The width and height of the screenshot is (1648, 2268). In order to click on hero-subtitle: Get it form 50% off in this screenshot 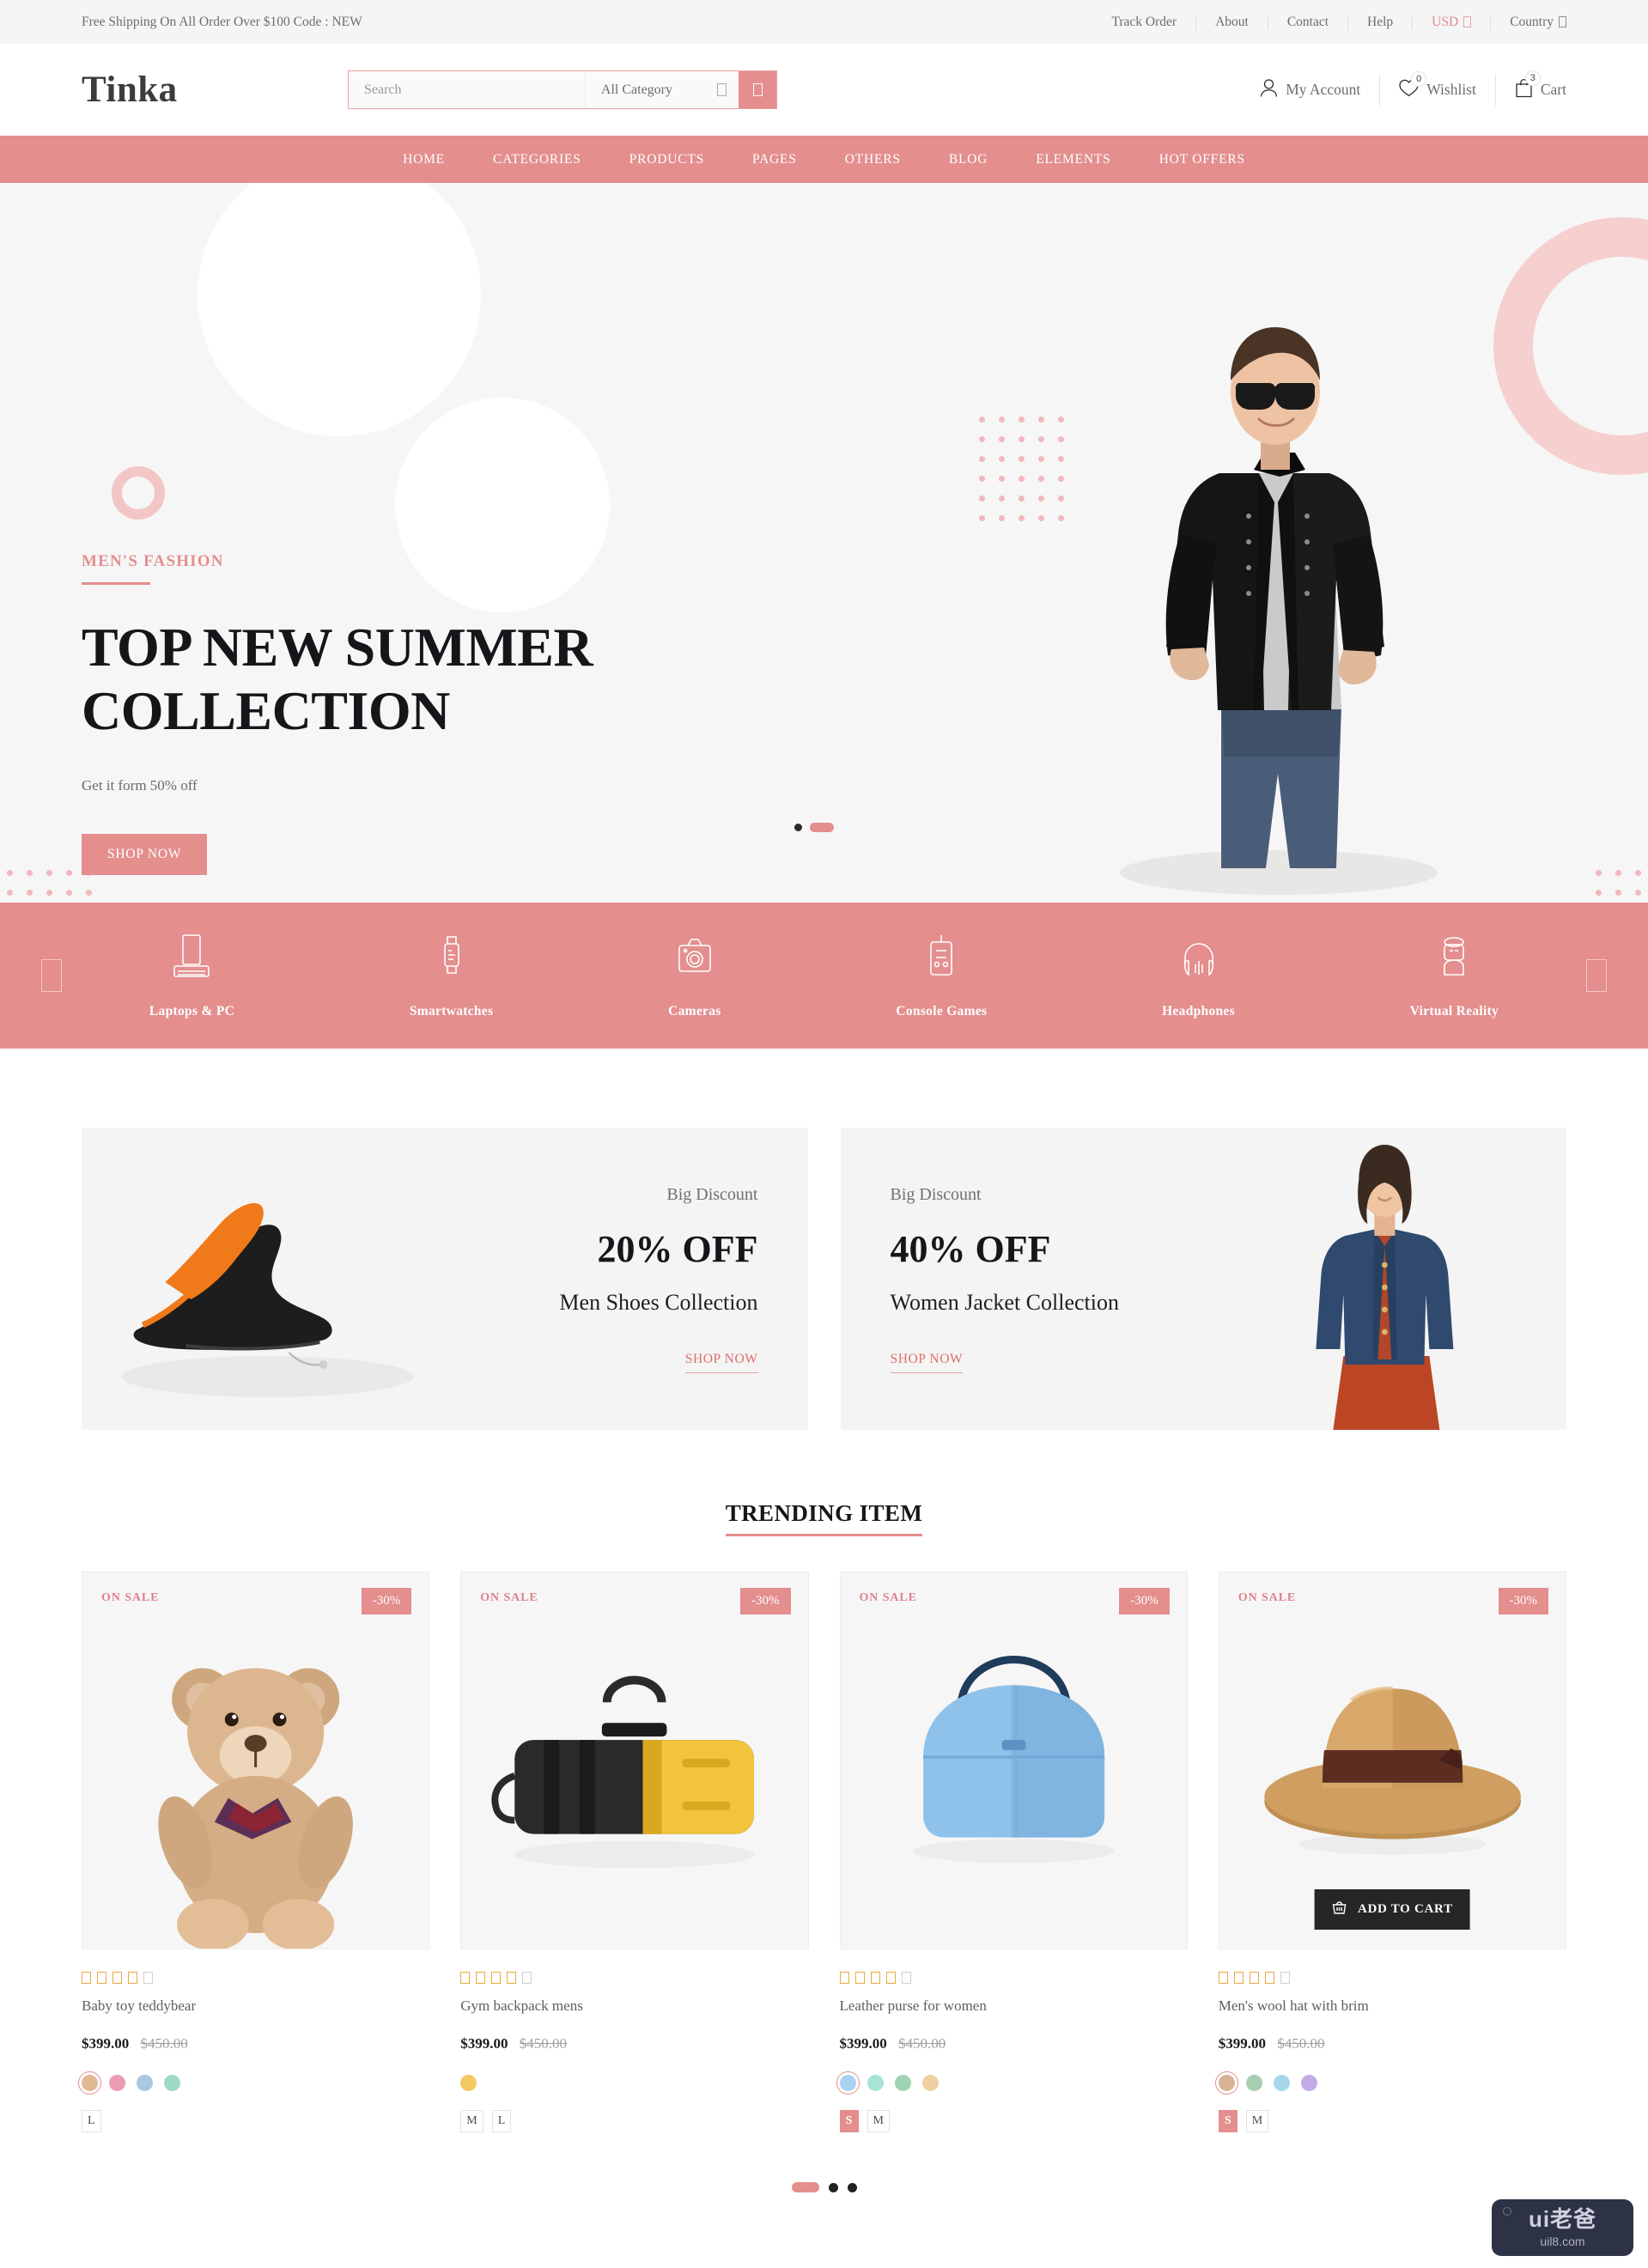, I will do `click(140, 785)`.